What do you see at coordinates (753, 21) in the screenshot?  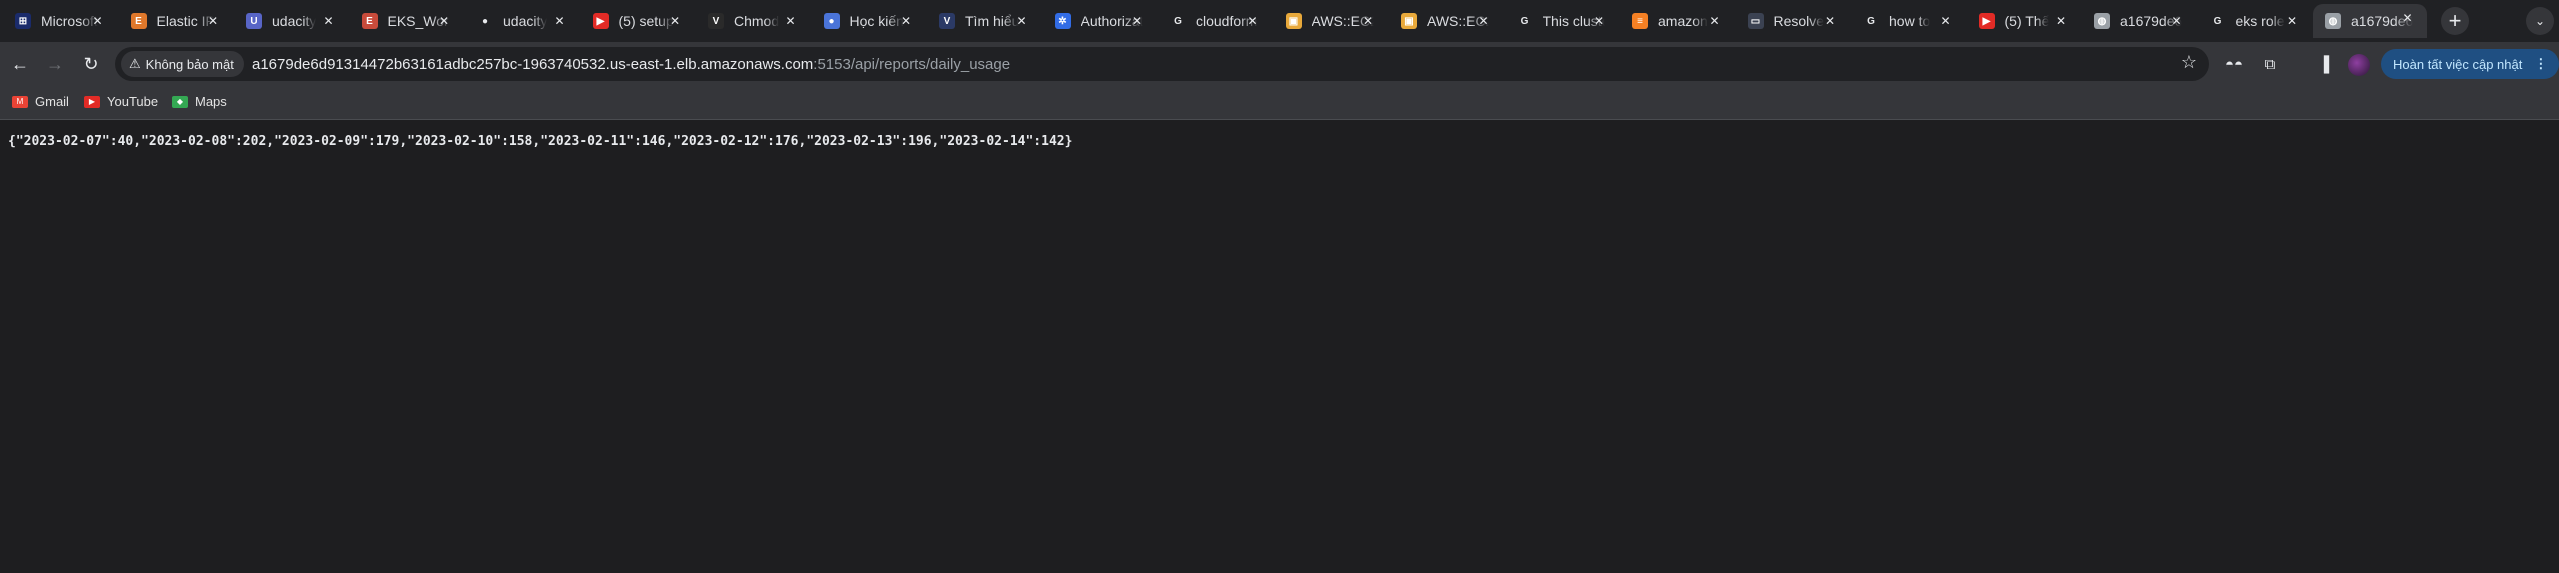 I see `tab-7: V Chmod ✕` at bounding box center [753, 21].